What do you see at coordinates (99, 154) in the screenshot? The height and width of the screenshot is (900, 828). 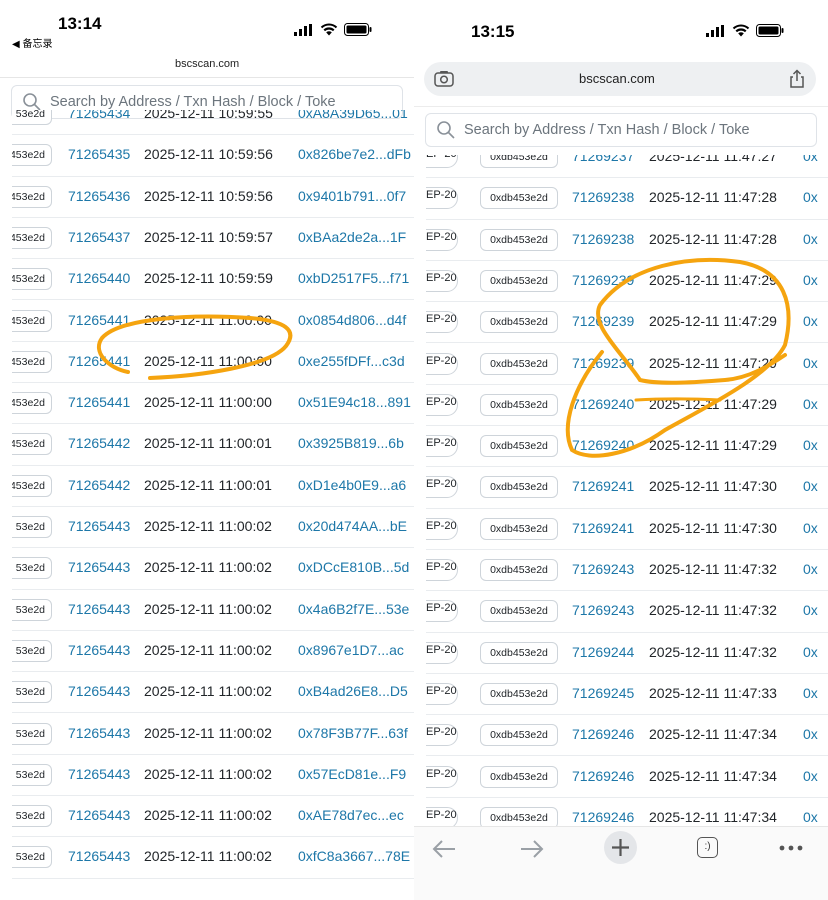 I see `block-link: 71265435` at bounding box center [99, 154].